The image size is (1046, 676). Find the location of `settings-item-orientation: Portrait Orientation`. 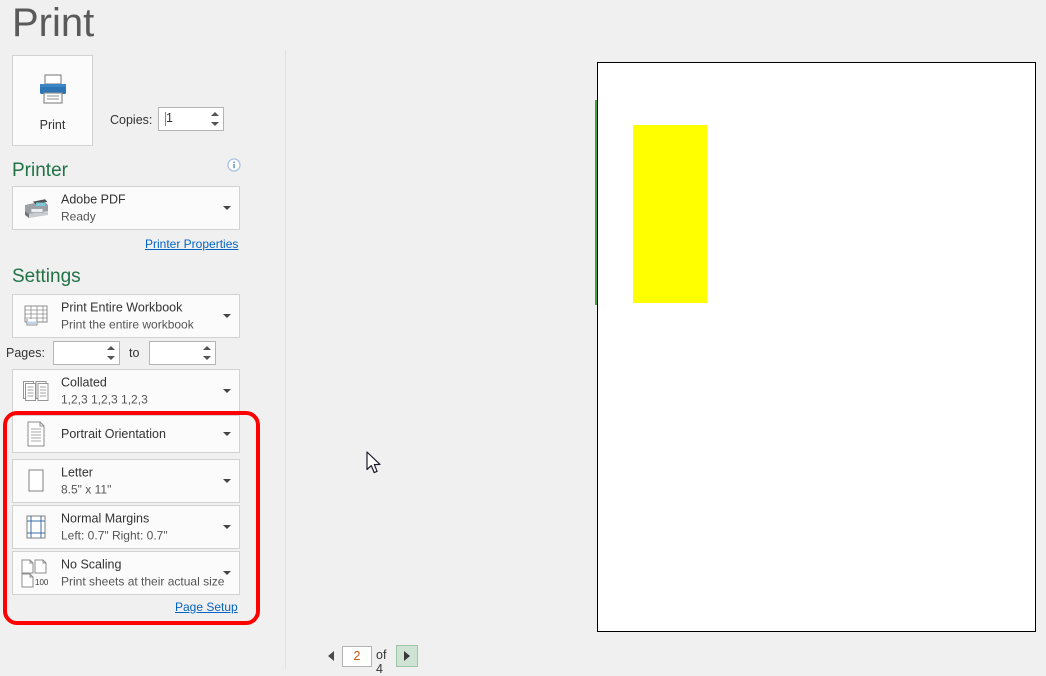

settings-item-orientation: Portrait Orientation is located at coordinates (126, 434).